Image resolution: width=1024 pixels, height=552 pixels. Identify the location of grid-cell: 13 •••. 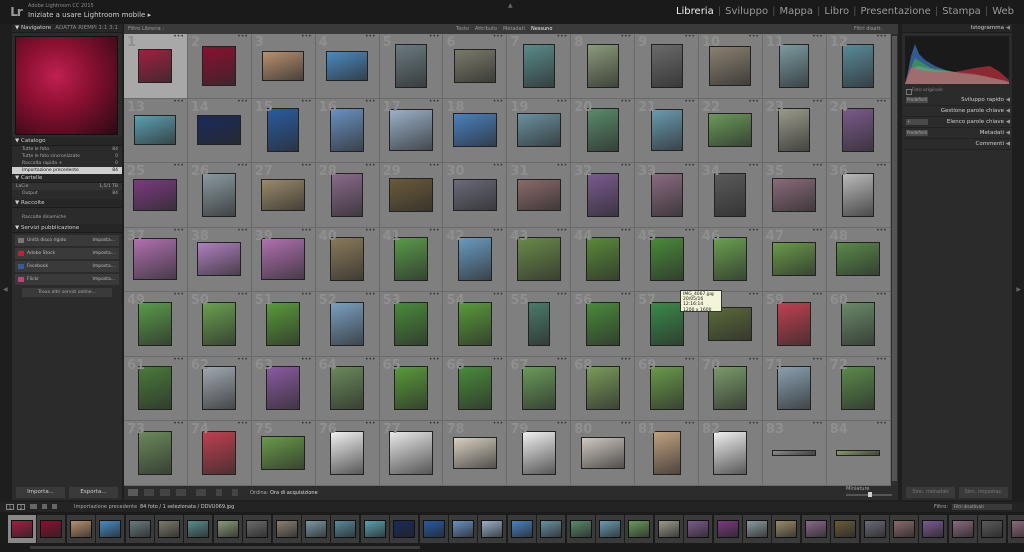
(156, 130).